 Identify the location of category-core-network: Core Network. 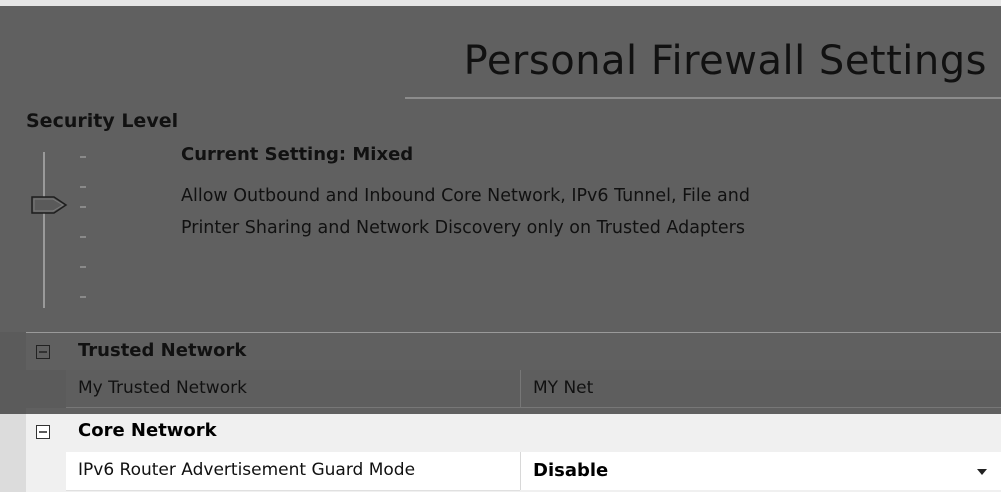
(513, 433).